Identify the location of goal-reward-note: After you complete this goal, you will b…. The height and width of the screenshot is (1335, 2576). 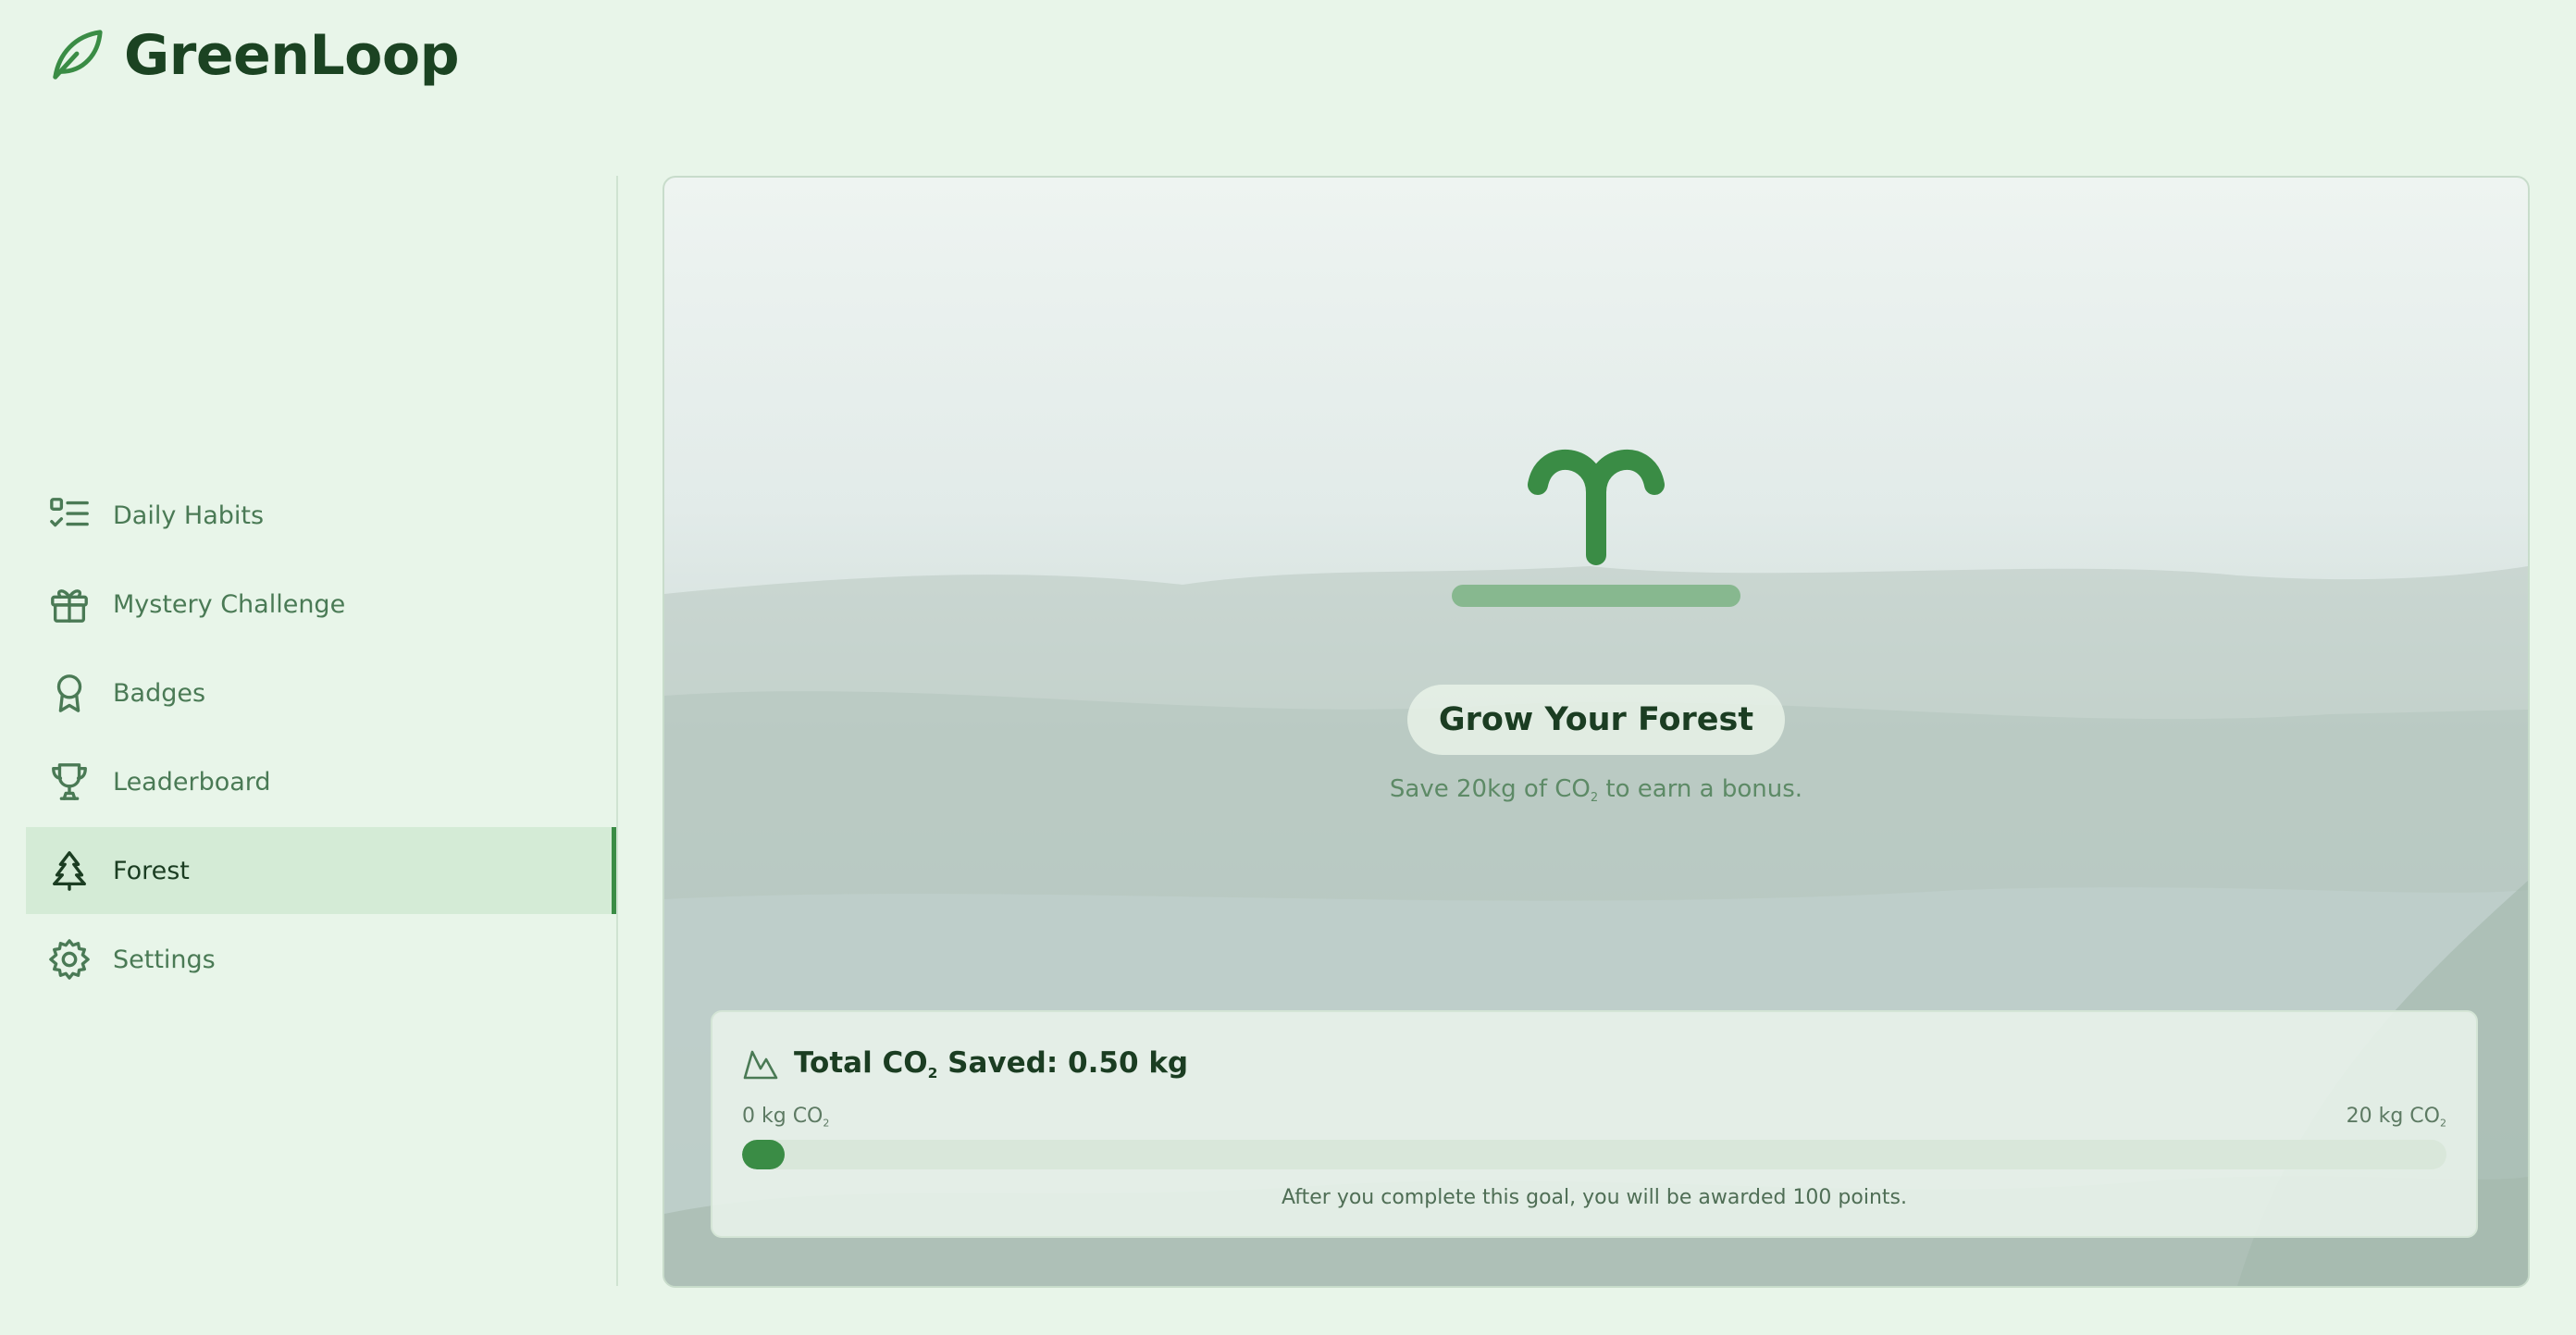
(1594, 1198).